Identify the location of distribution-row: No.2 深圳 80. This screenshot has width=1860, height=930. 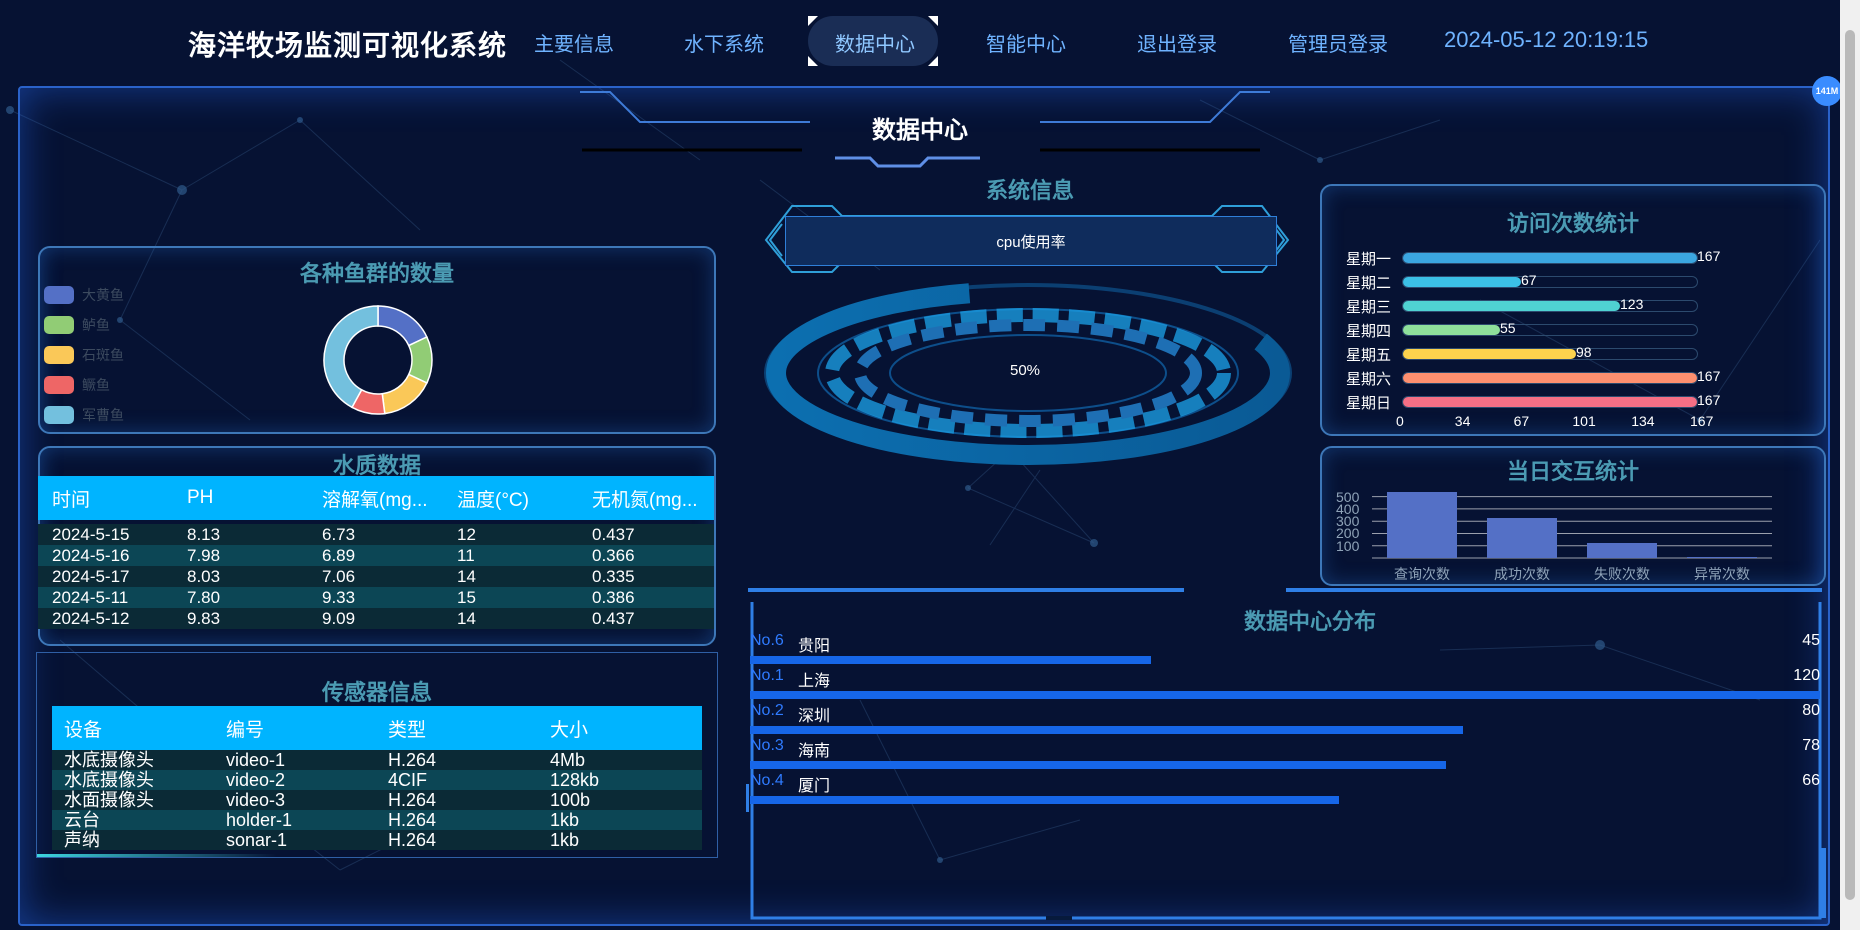
(1285, 719).